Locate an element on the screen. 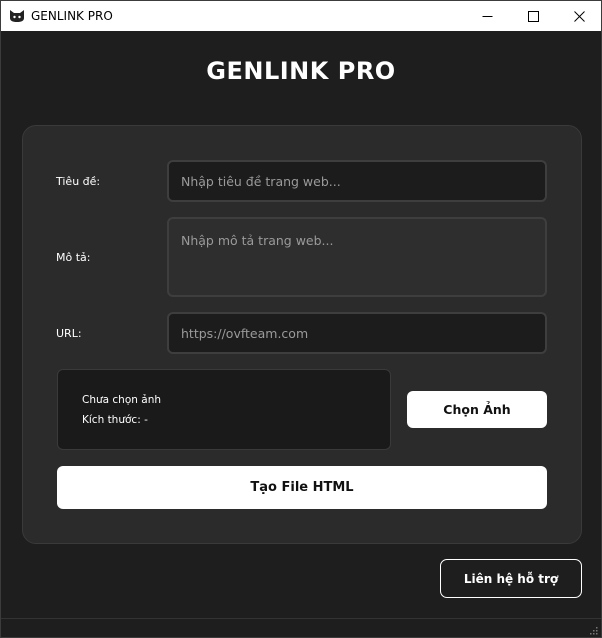 Image resolution: width=602 pixels, height=638 pixels. choose-image-button: Chọn Ảnh is located at coordinates (477, 409).